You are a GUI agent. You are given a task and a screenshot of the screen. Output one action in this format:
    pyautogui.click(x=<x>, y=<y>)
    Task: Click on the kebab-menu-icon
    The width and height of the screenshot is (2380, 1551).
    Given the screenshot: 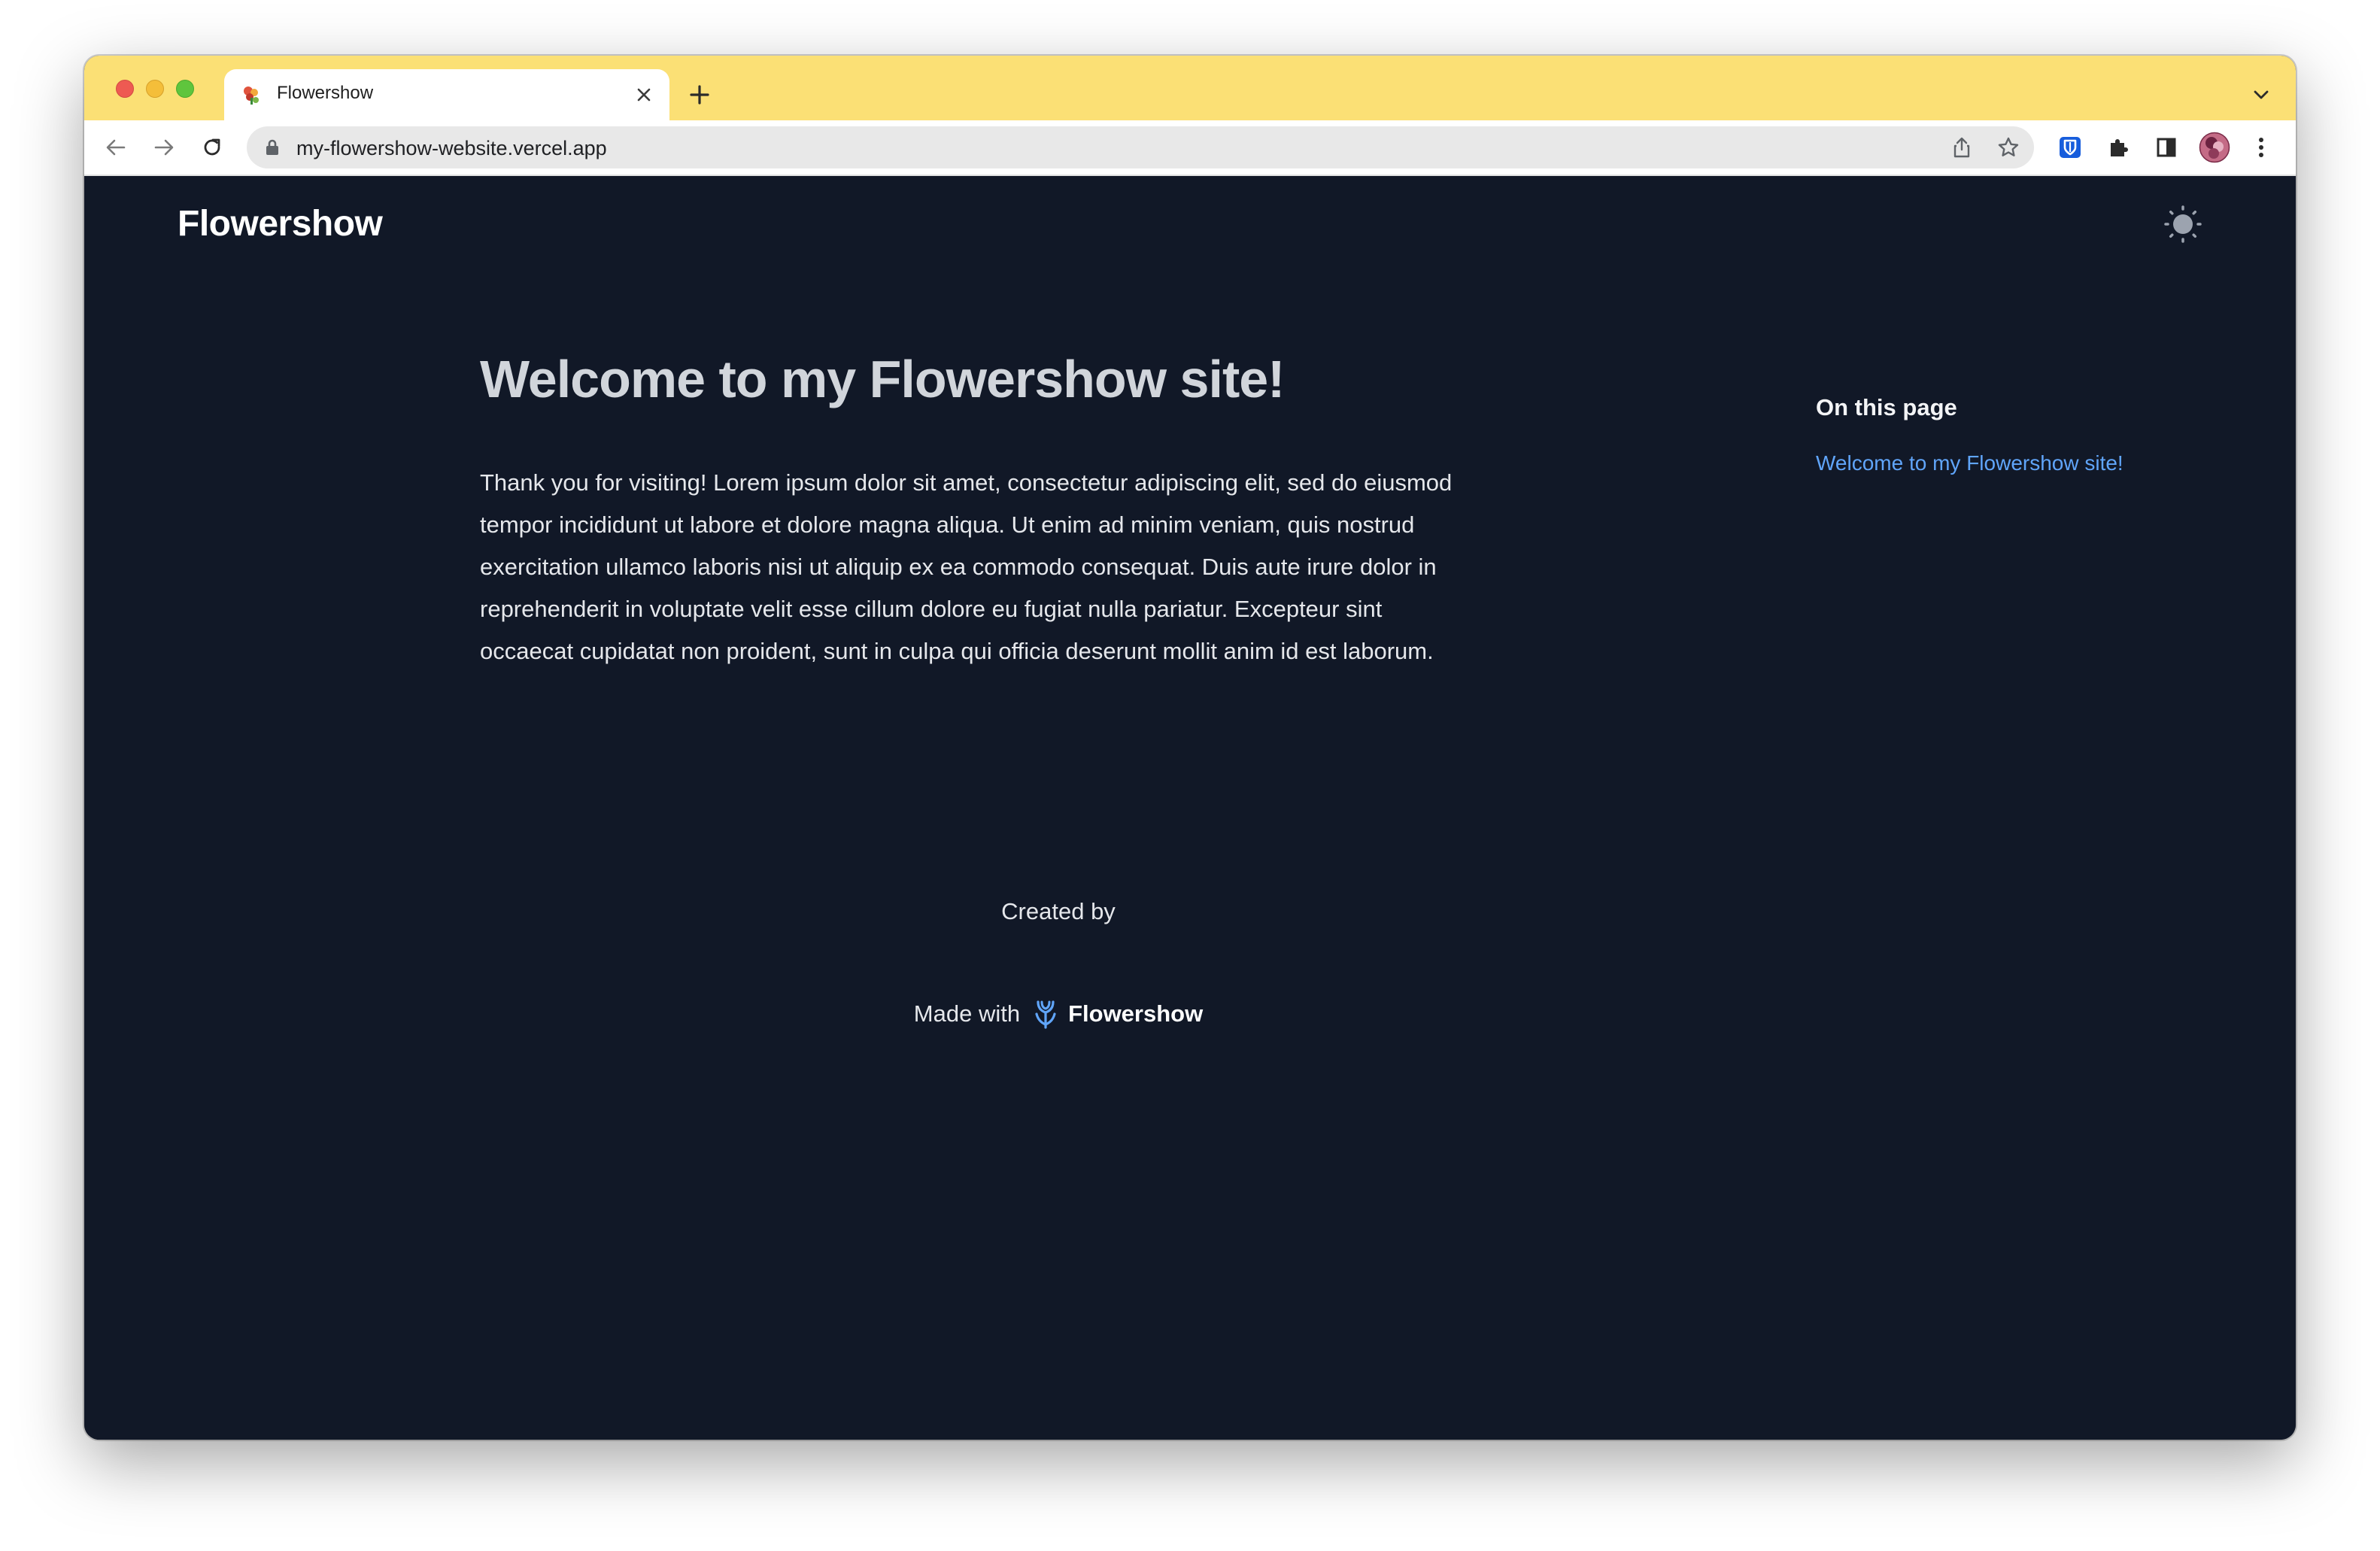 What is the action you would take?
    pyautogui.click(x=2261, y=148)
    